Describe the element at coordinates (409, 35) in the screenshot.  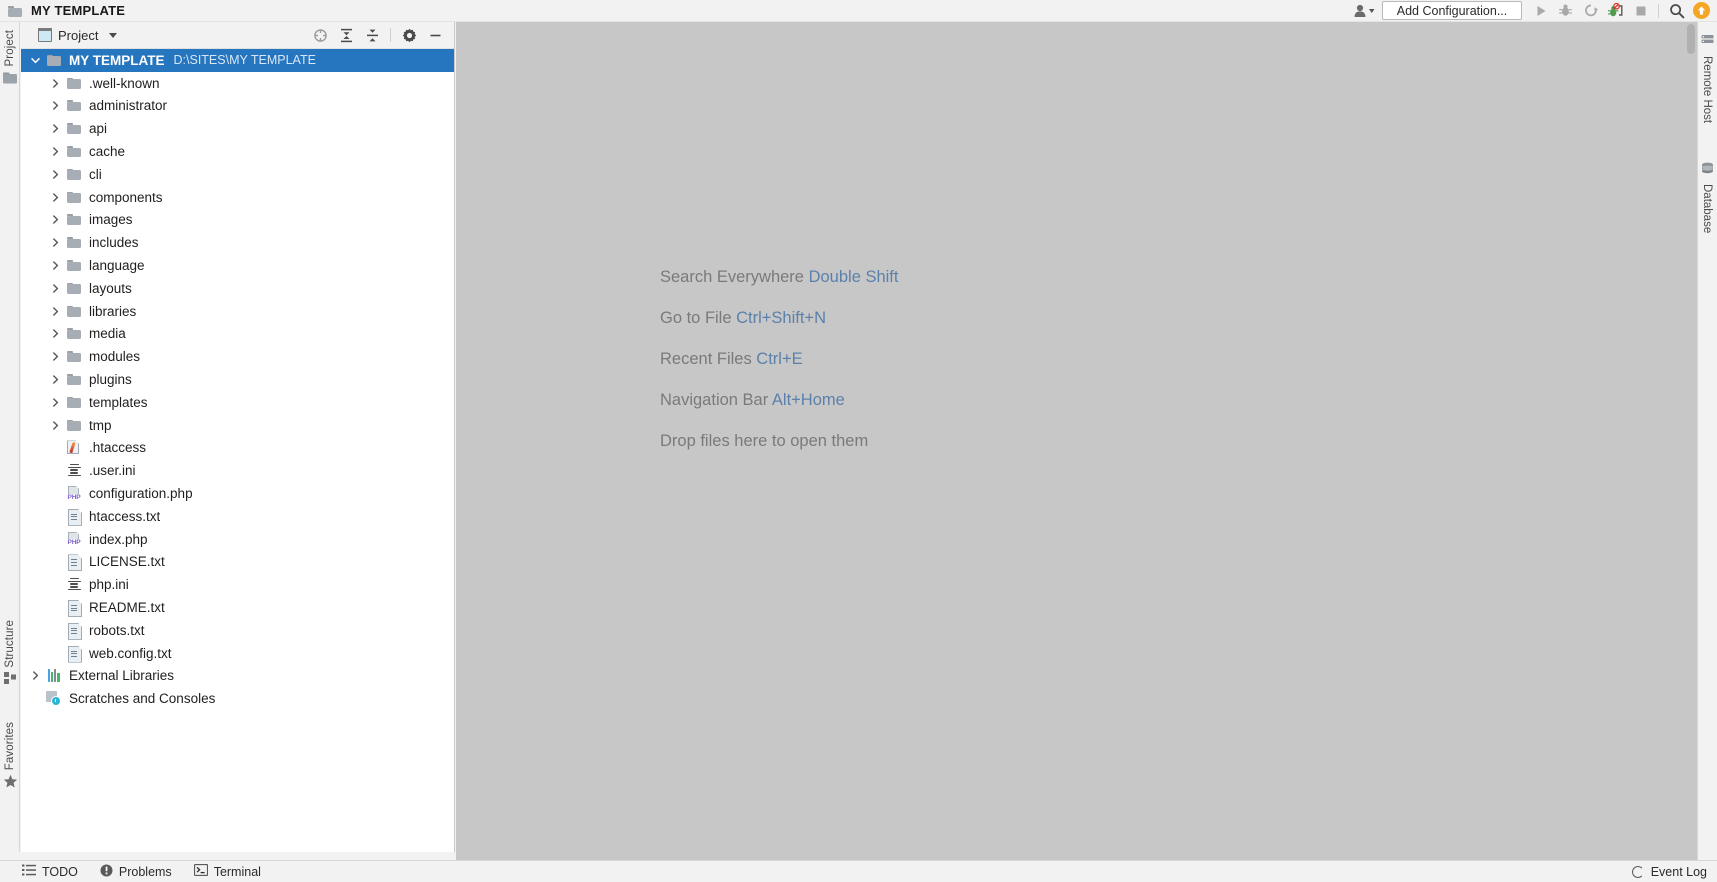
I see `settings-gear-icon` at that location.